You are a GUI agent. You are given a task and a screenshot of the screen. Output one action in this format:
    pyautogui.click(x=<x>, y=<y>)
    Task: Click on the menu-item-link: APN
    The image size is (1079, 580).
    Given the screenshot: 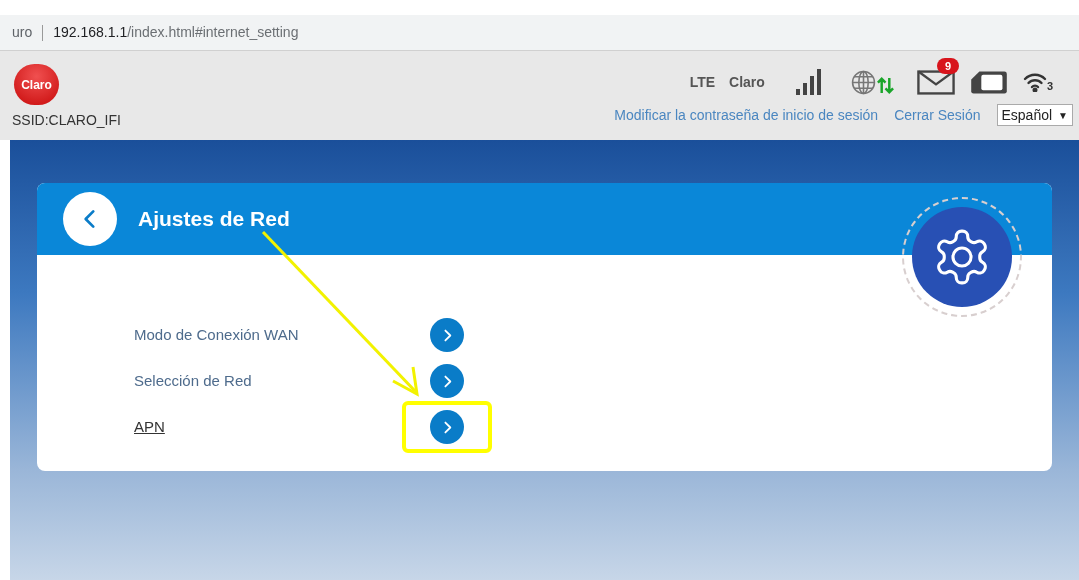 What is the action you would take?
    pyautogui.click(x=268, y=427)
    